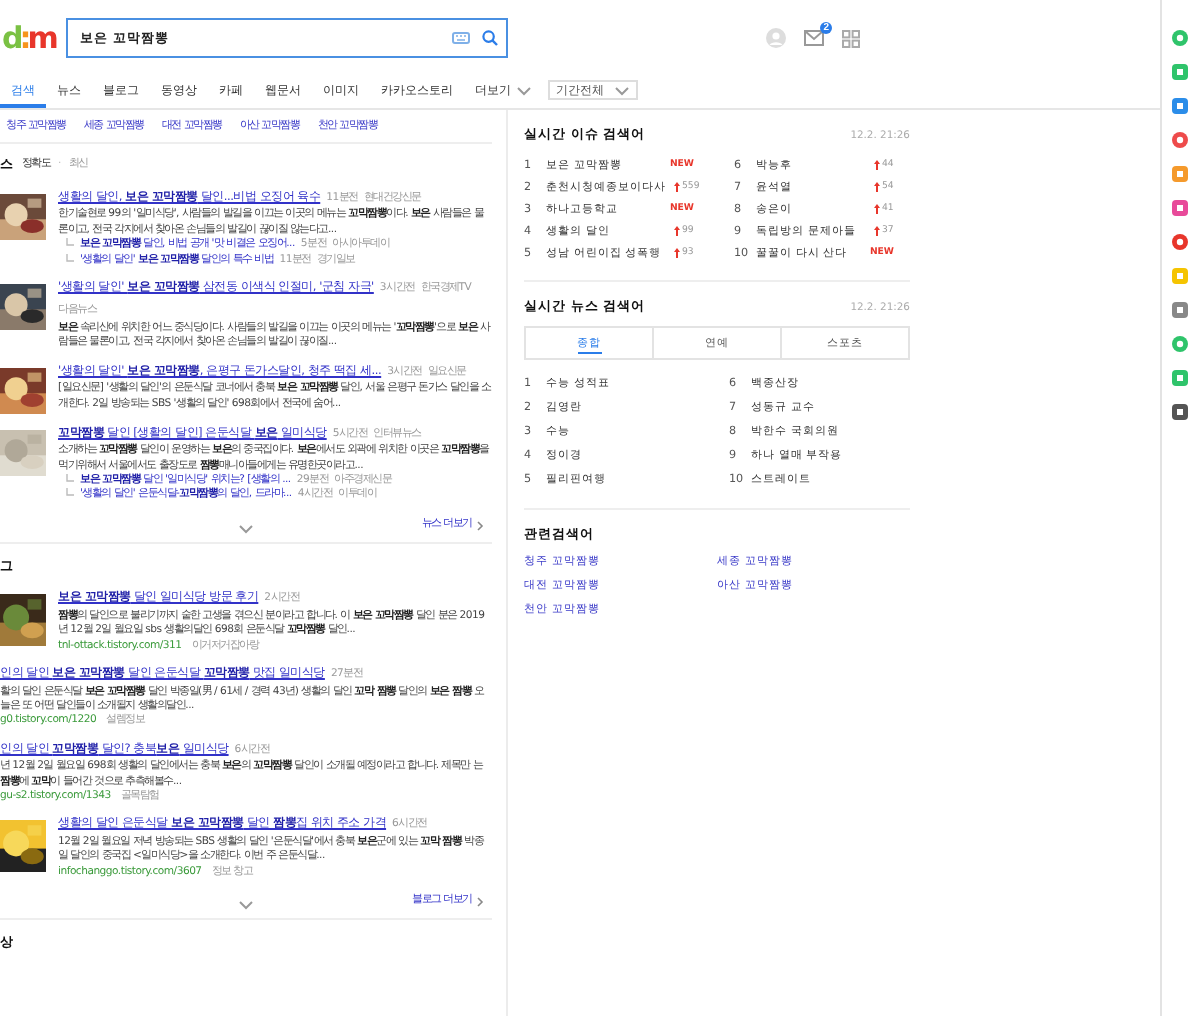 The image size is (1200, 1016). I want to click on apps-grid-icon, so click(851, 38).